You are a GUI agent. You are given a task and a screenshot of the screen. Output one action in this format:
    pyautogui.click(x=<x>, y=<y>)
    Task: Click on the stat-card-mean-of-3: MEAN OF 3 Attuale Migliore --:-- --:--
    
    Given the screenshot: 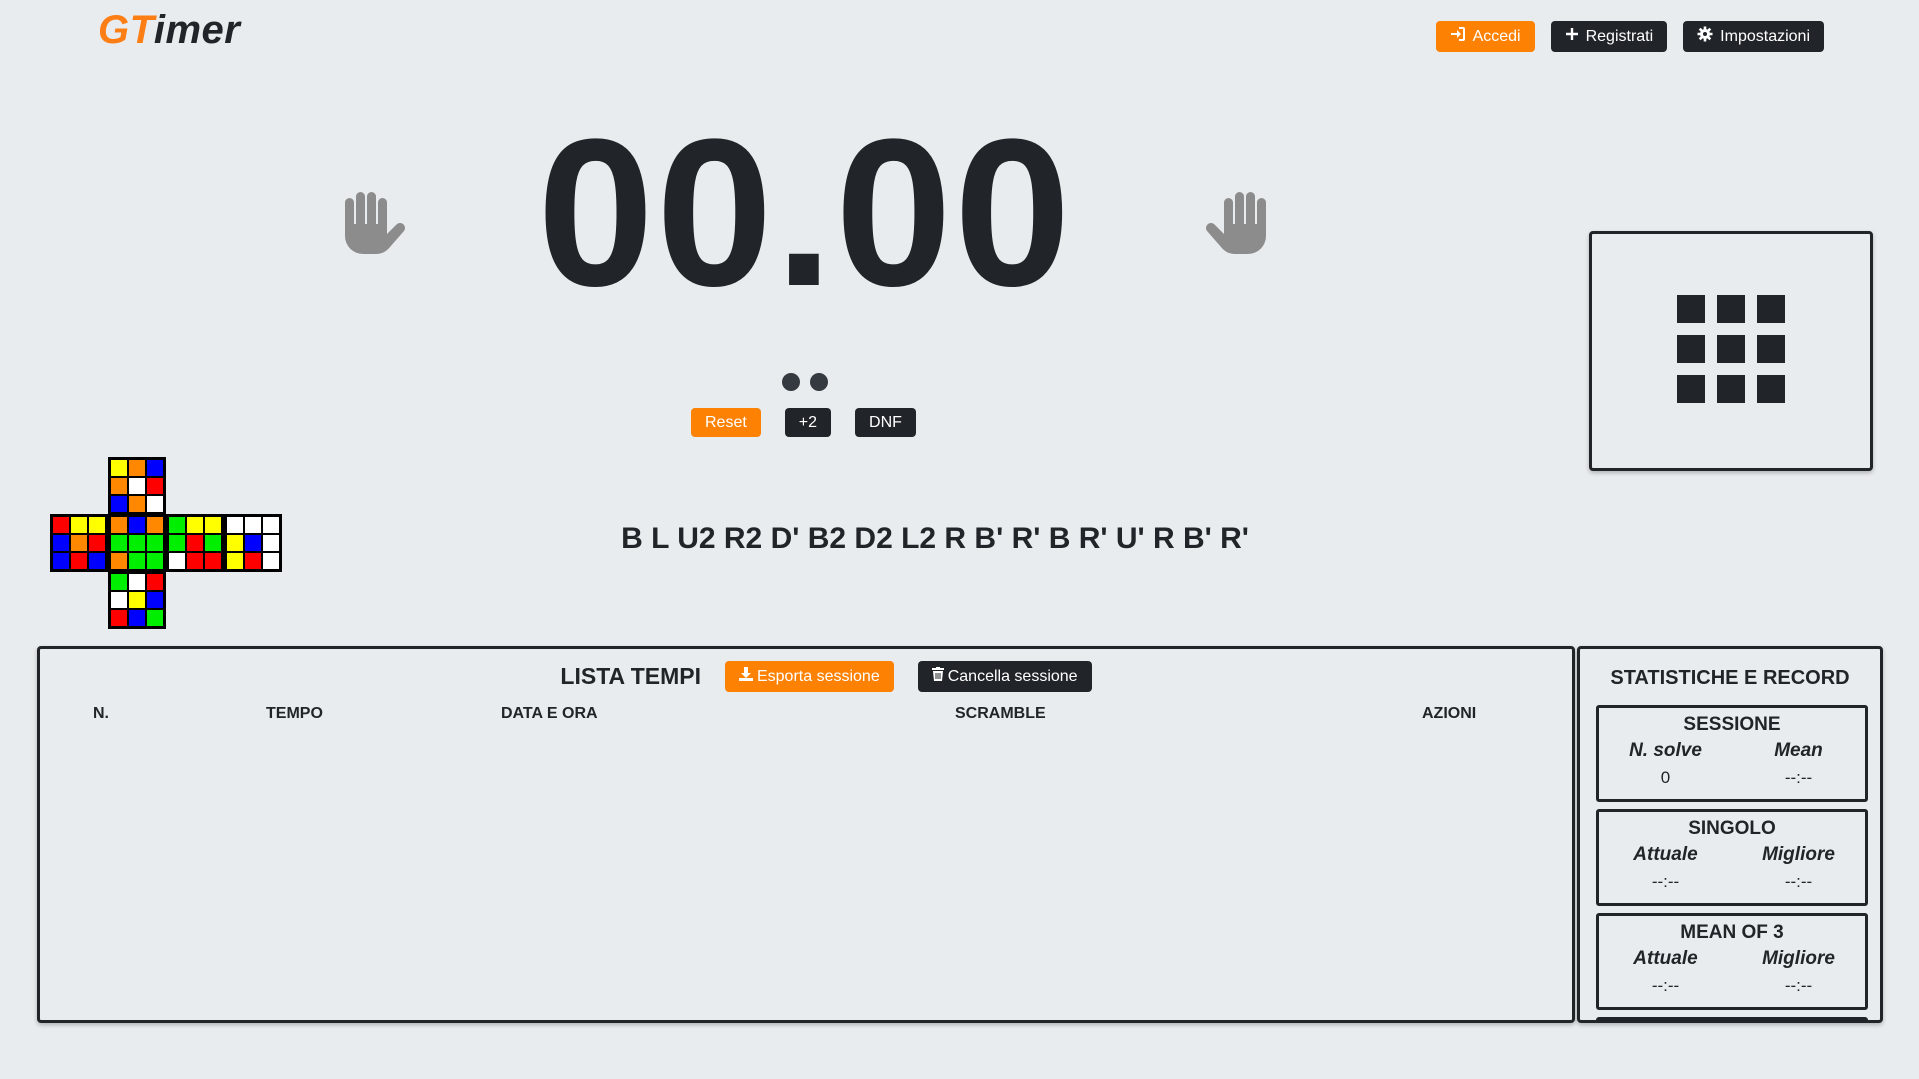 What is the action you would take?
    pyautogui.click(x=1732, y=961)
    